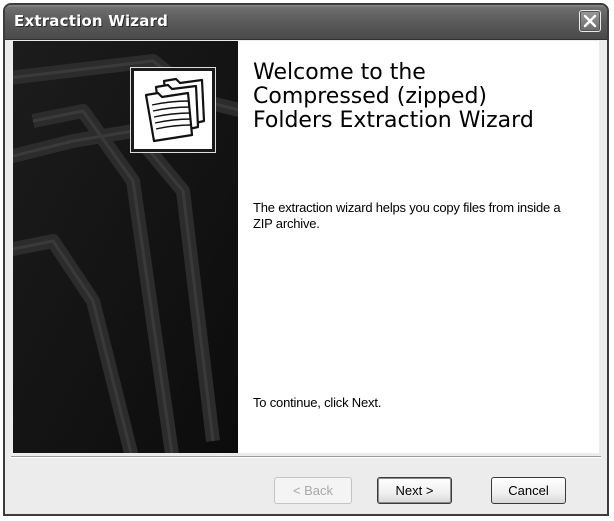 Image resolution: width=614 pixels, height=521 pixels. I want to click on close-button, so click(590, 21).